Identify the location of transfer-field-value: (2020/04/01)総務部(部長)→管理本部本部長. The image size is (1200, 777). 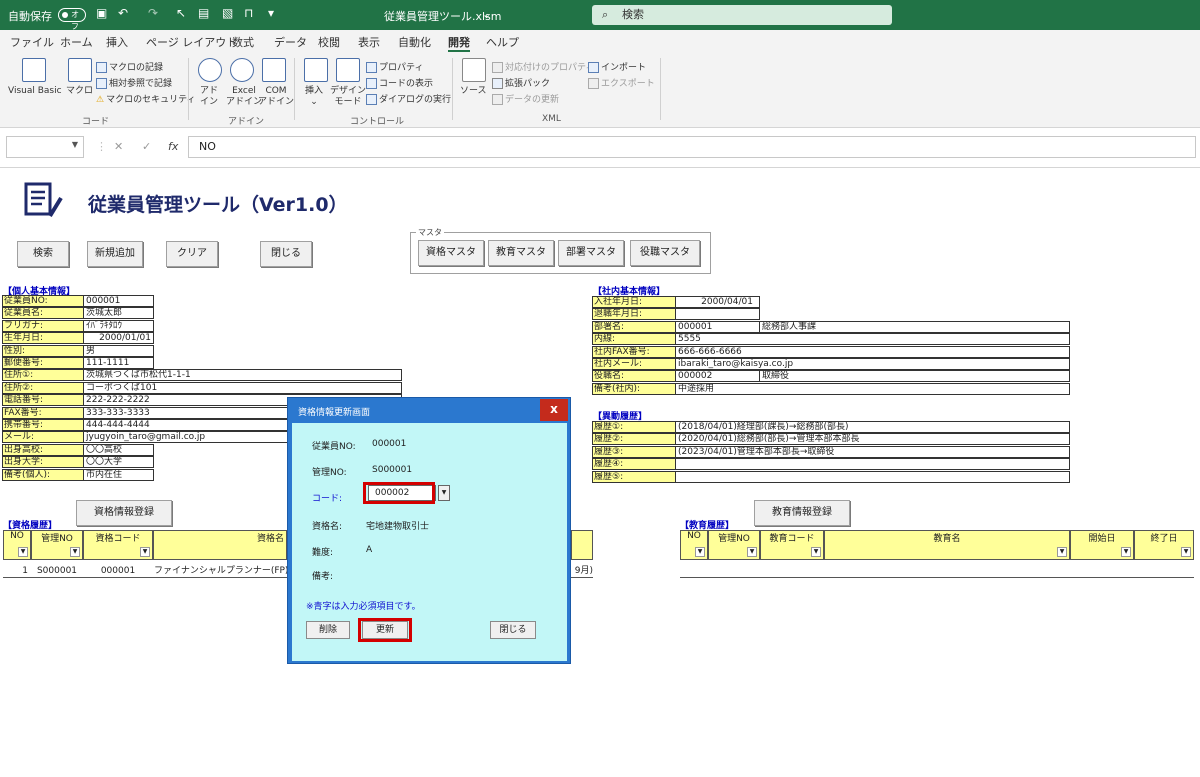
(873, 439).